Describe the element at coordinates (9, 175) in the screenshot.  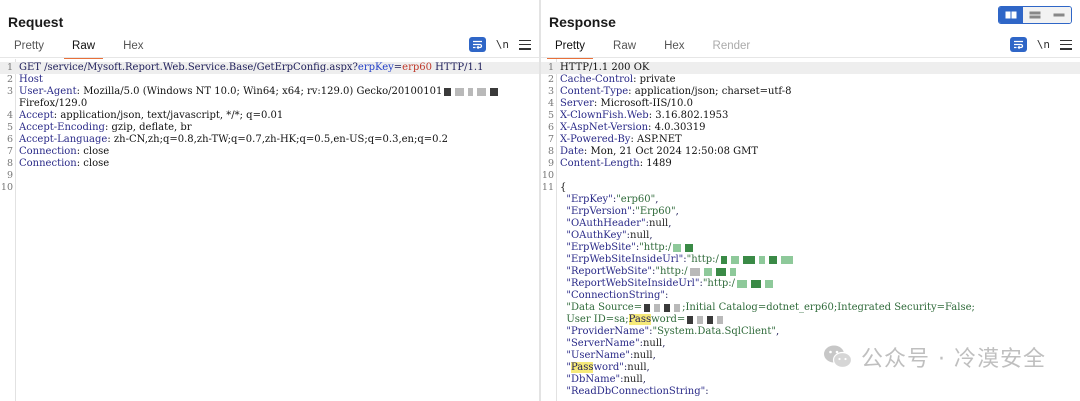
I see `line-number: 9` at that location.